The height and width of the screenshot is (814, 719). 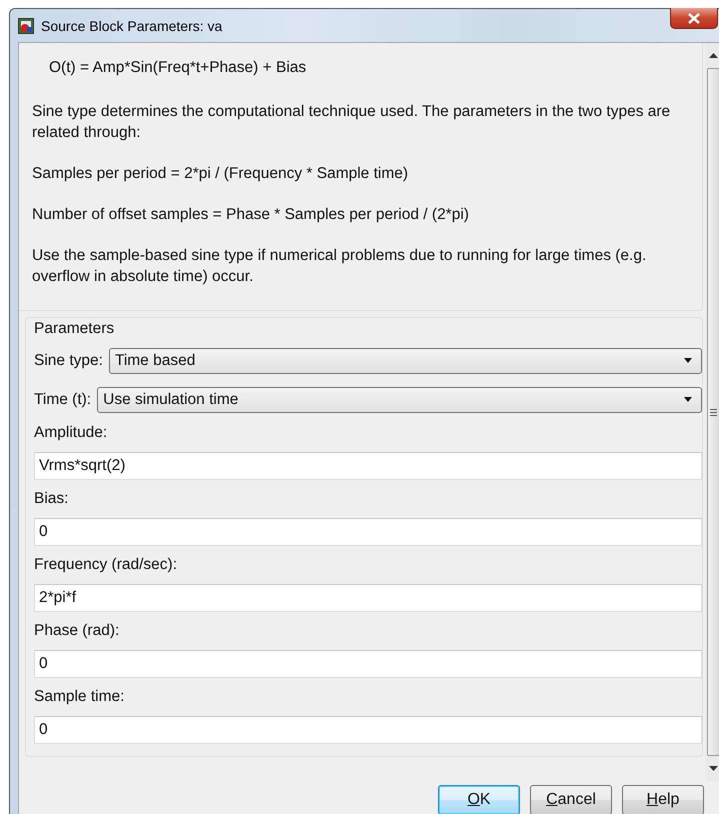 What do you see at coordinates (63, 400) in the screenshot?
I see `field-label: Time (t):` at bounding box center [63, 400].